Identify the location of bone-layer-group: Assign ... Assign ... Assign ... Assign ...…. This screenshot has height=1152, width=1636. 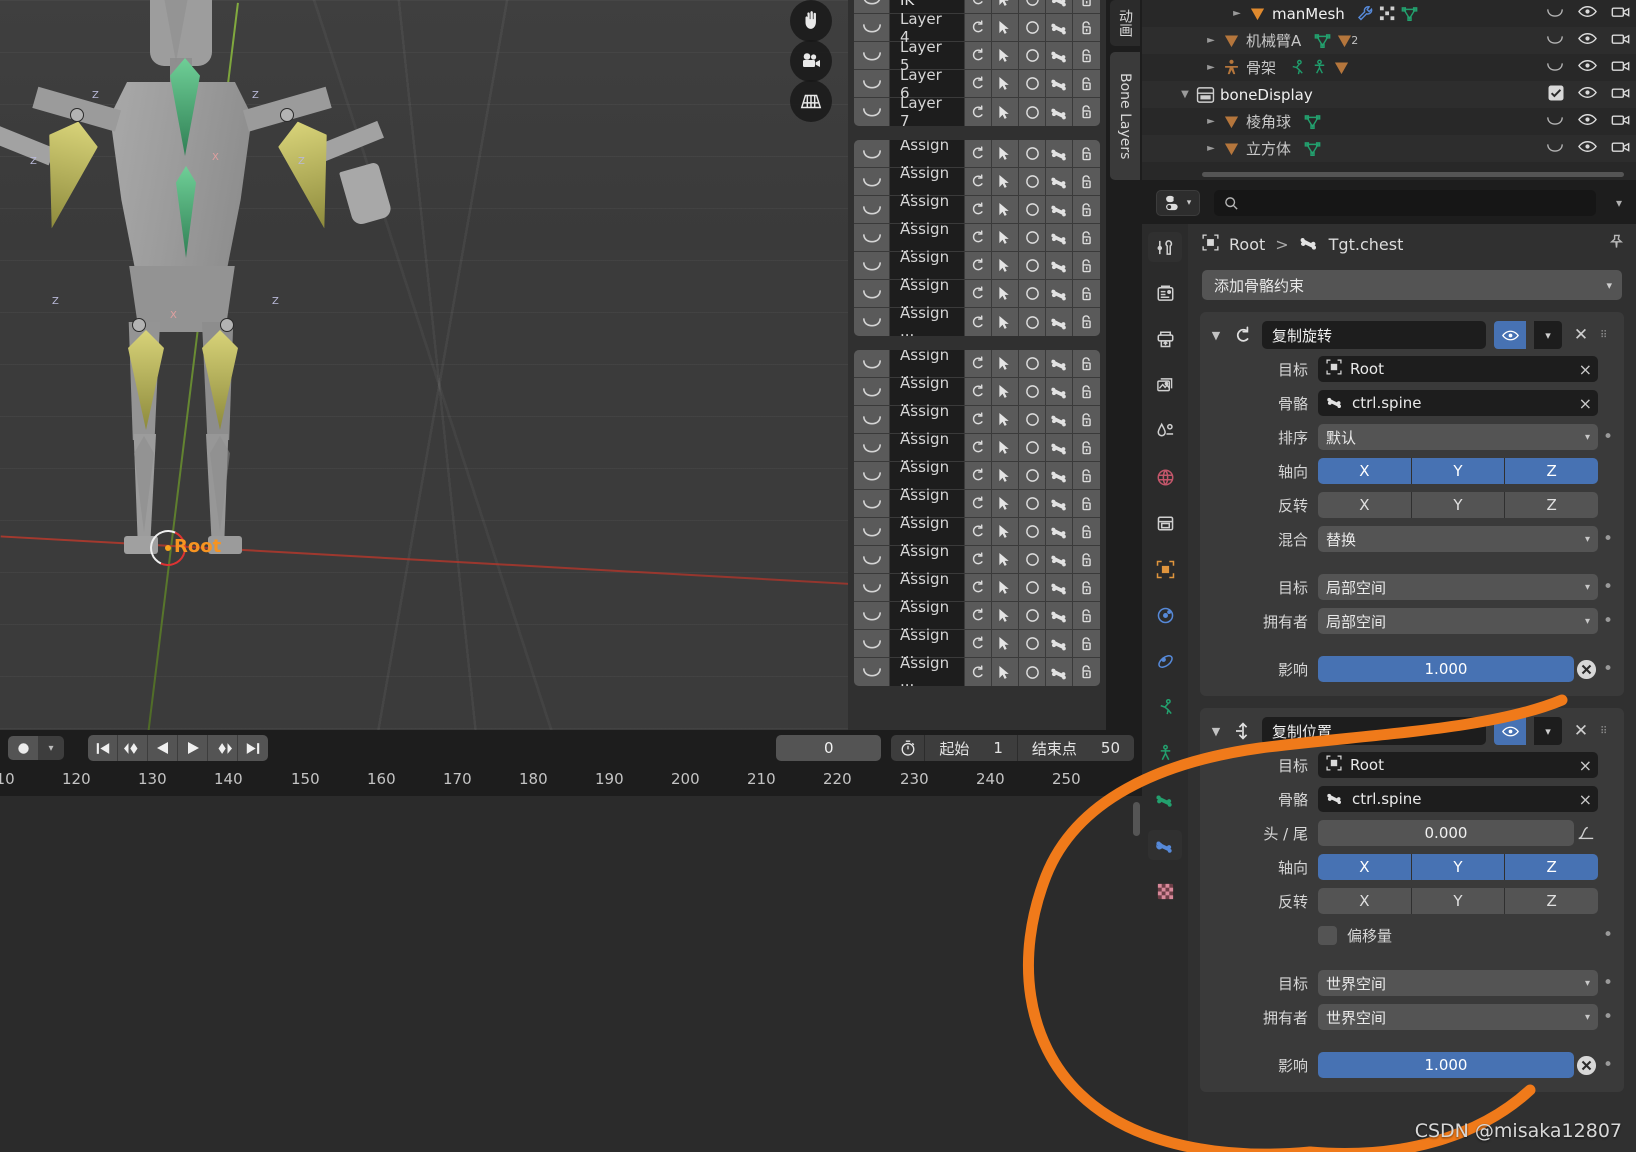
(977, 238).